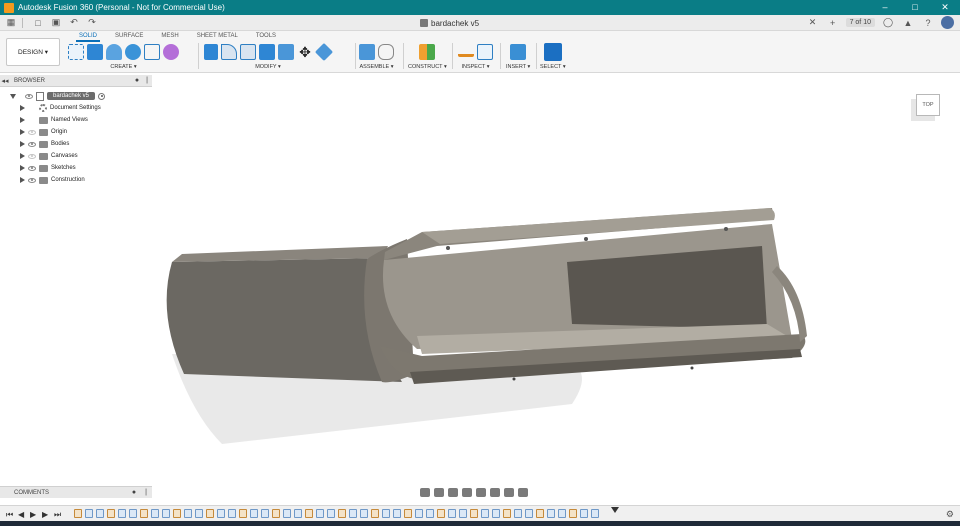 Image resolution: width=960 pixels, height=526 pixels. I want to click on step-forward-icon: ▶, so click(45, 514).